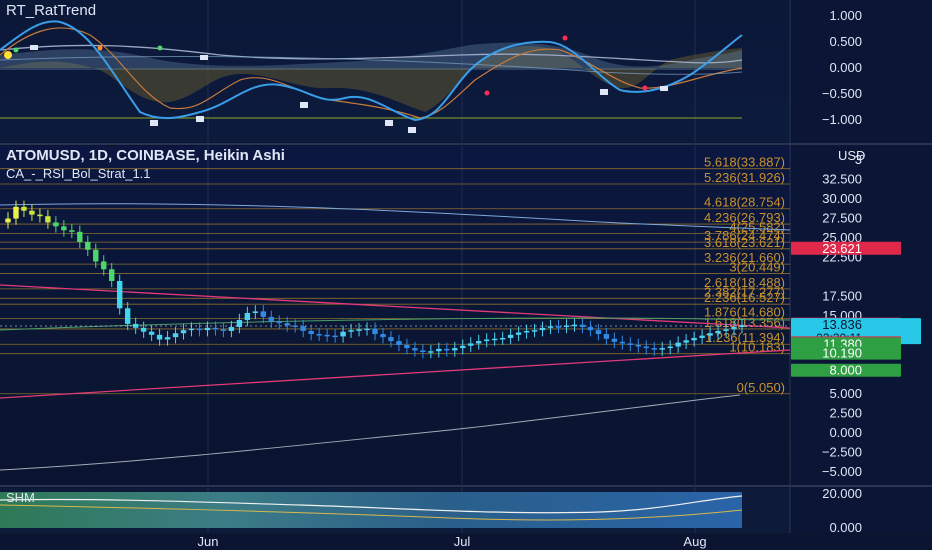  Describe the element at coordinates (842, 218) in the screenshot. I see `axis-tick-label: 27.500` at that location.